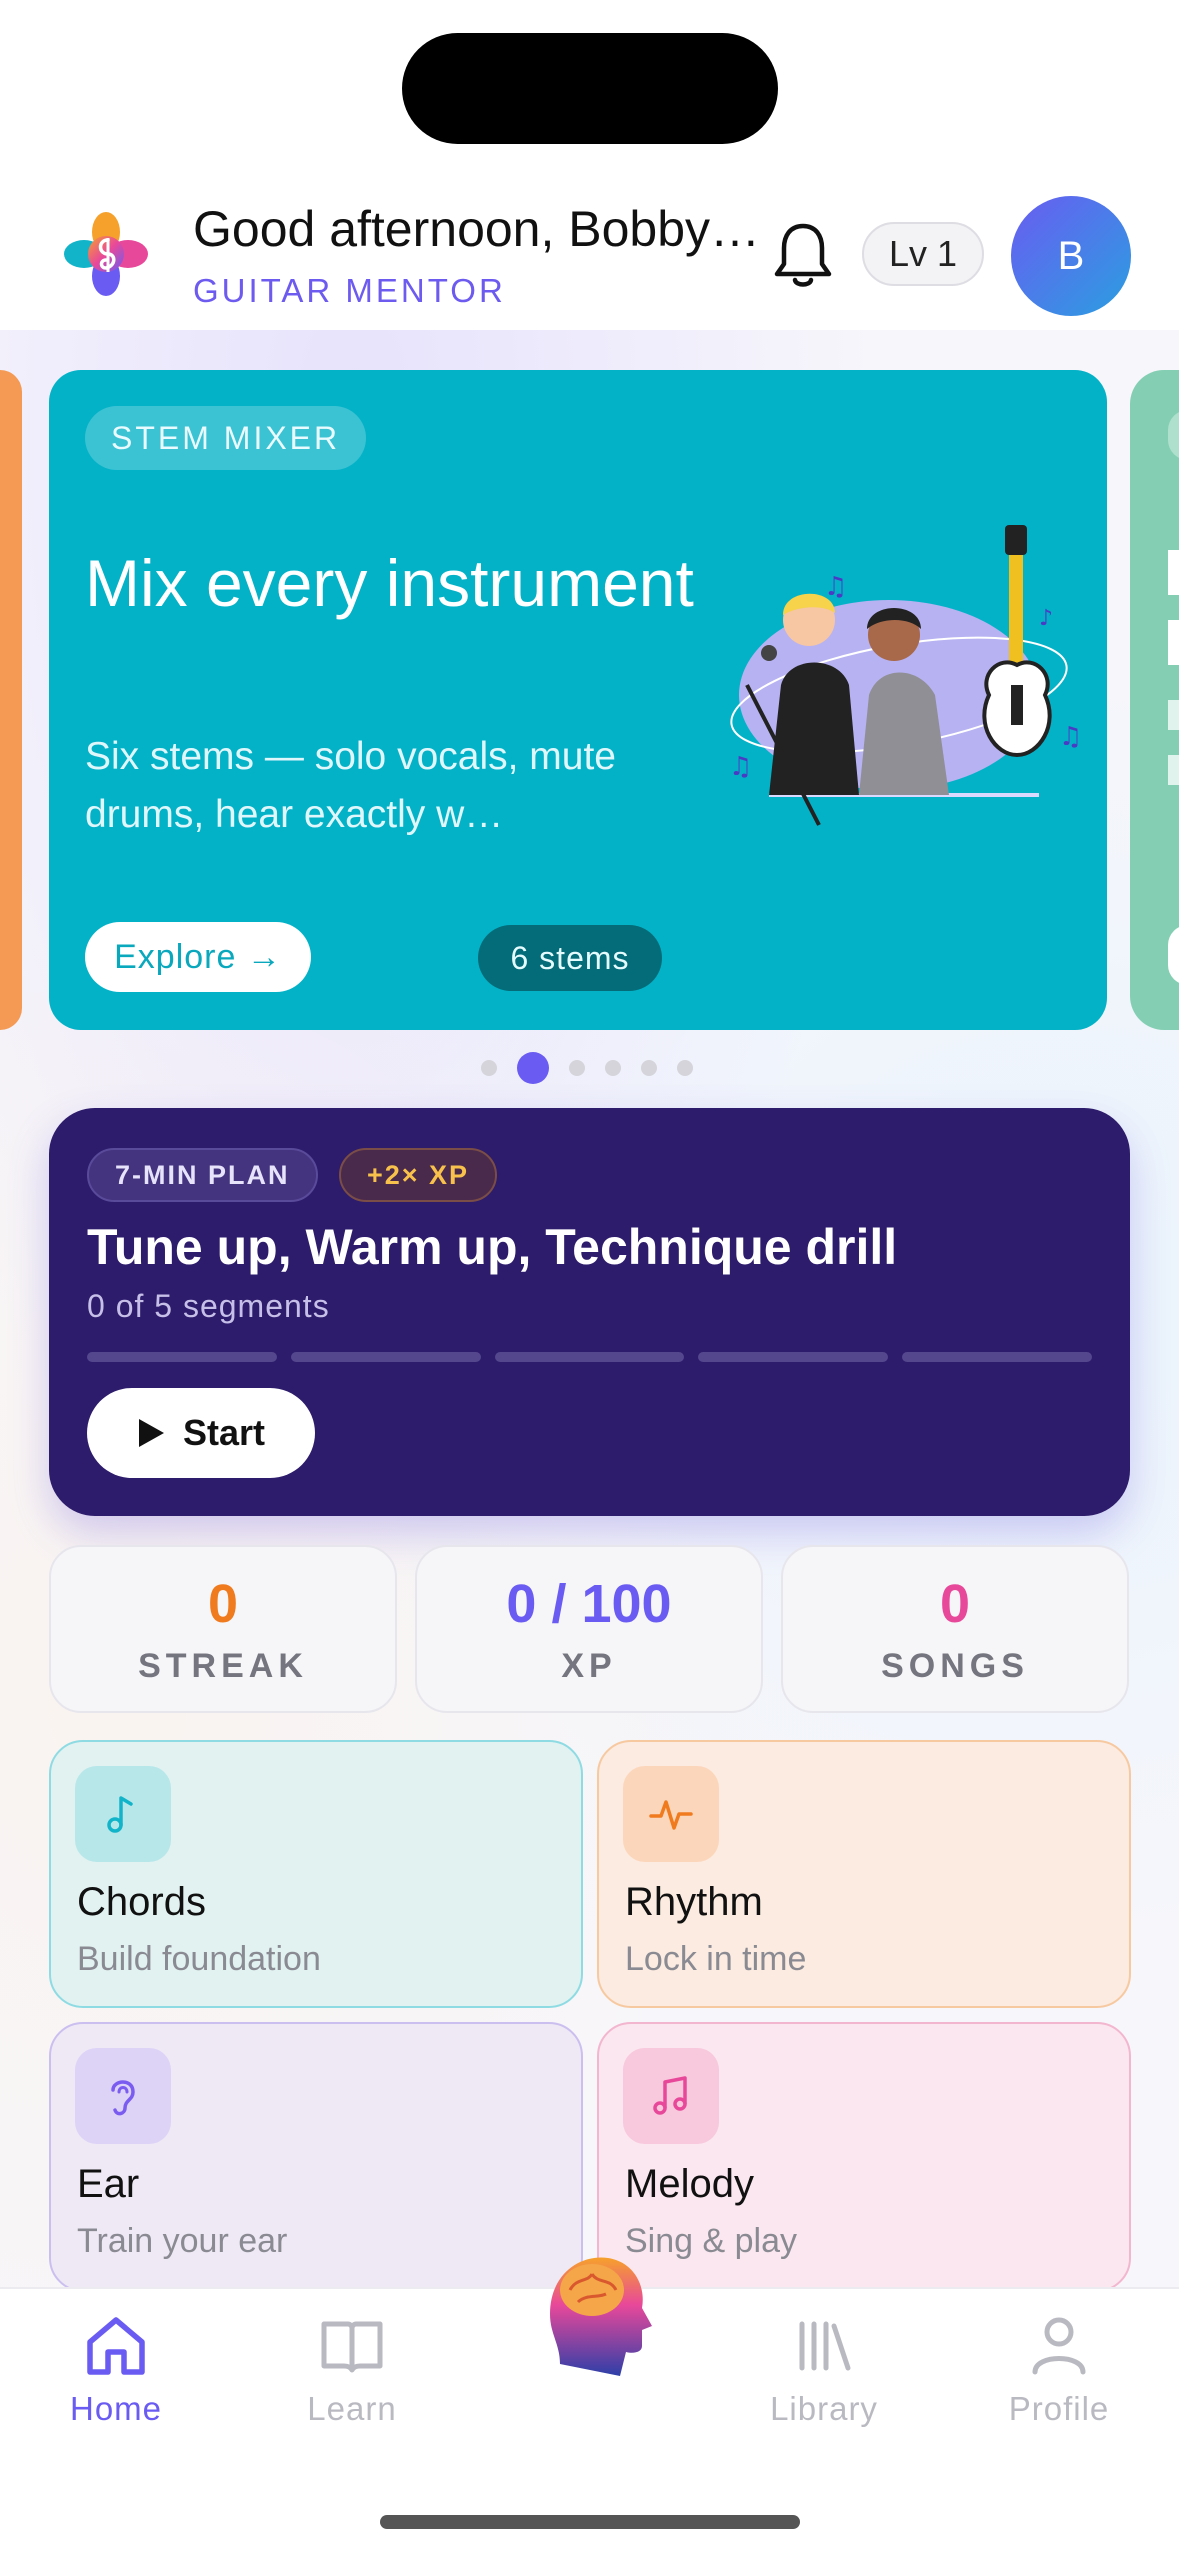 The width and height of the screenshot is (1179, 2558). What do you see at coordinates (316, 1874) in the screenshot?
I see `skill-card-chords: Chords Build foundation` at bounding box center [316, 1874].